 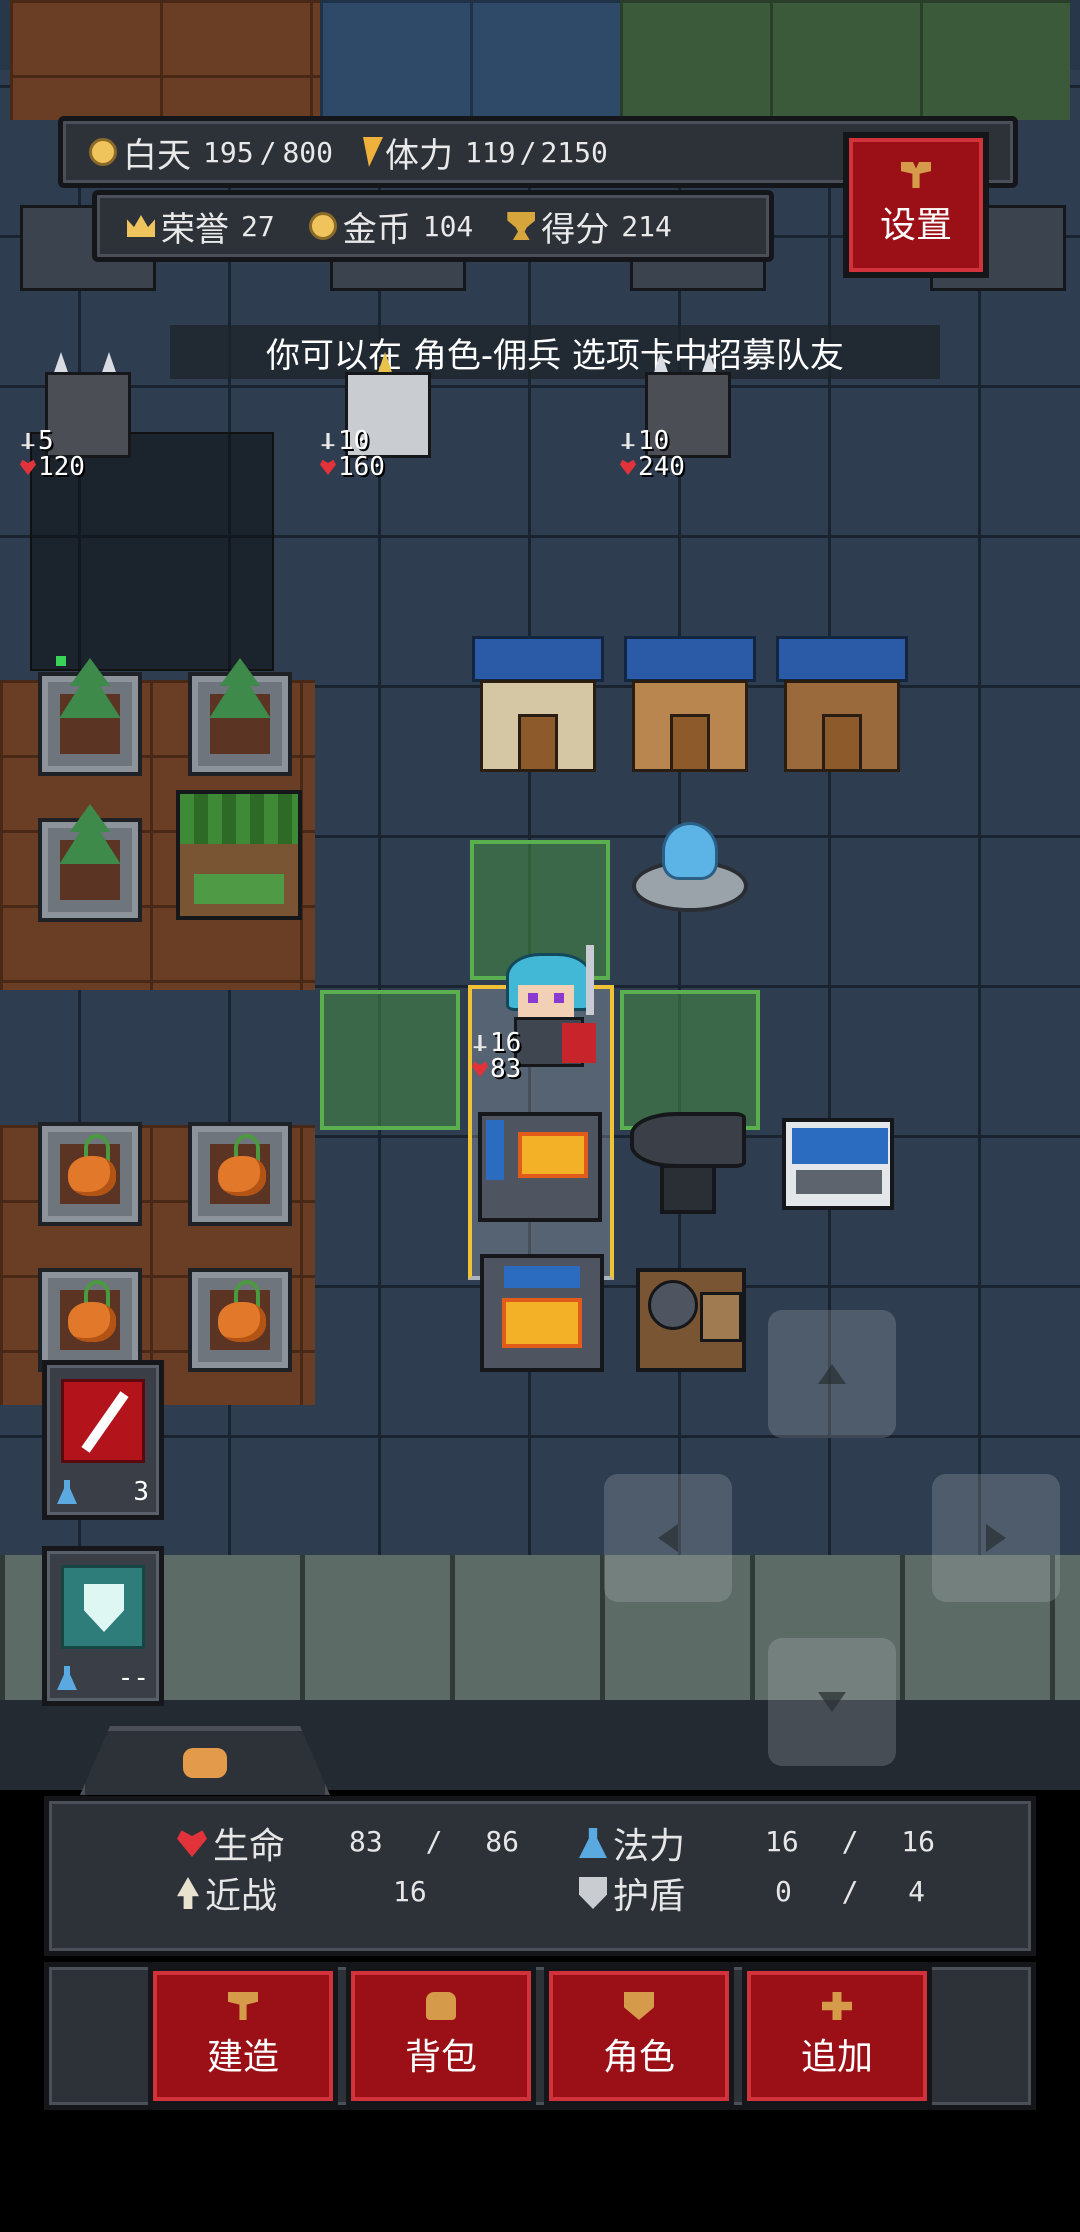 I want to click on gold-coin-icon, so click(x=322, y=226).